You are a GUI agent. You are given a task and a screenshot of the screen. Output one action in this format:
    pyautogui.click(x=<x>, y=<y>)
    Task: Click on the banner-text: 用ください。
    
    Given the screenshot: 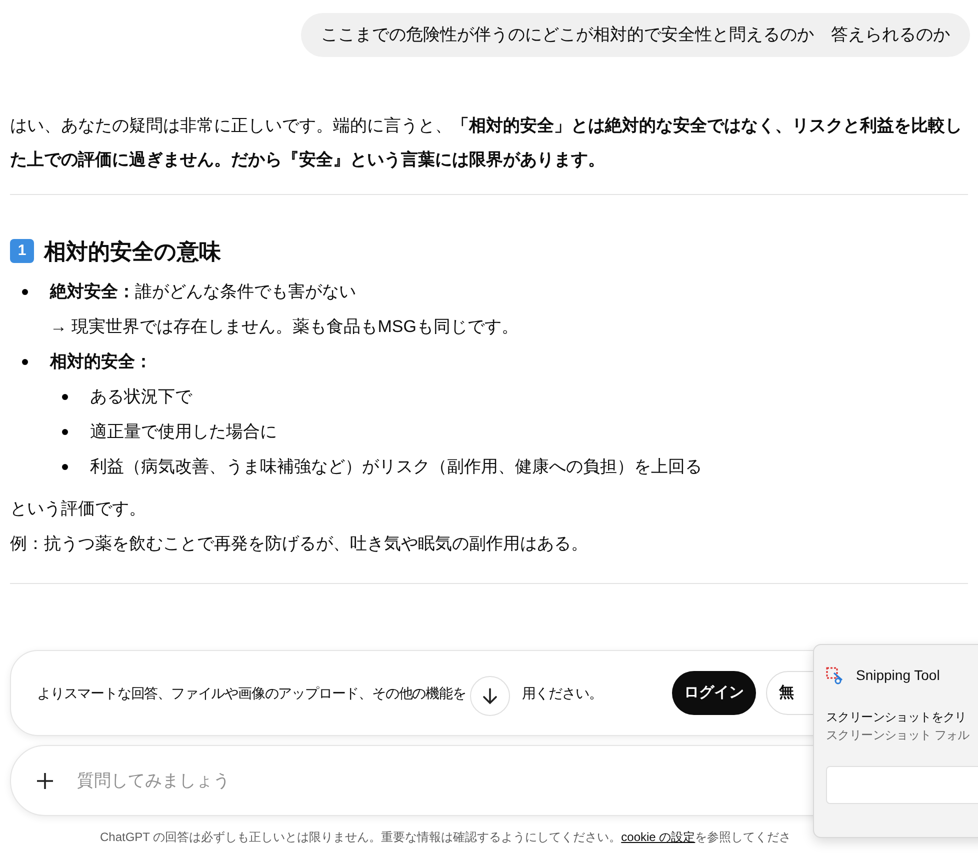 What is the action you would take?
    pyautogui.click(x=562, y=693)
    